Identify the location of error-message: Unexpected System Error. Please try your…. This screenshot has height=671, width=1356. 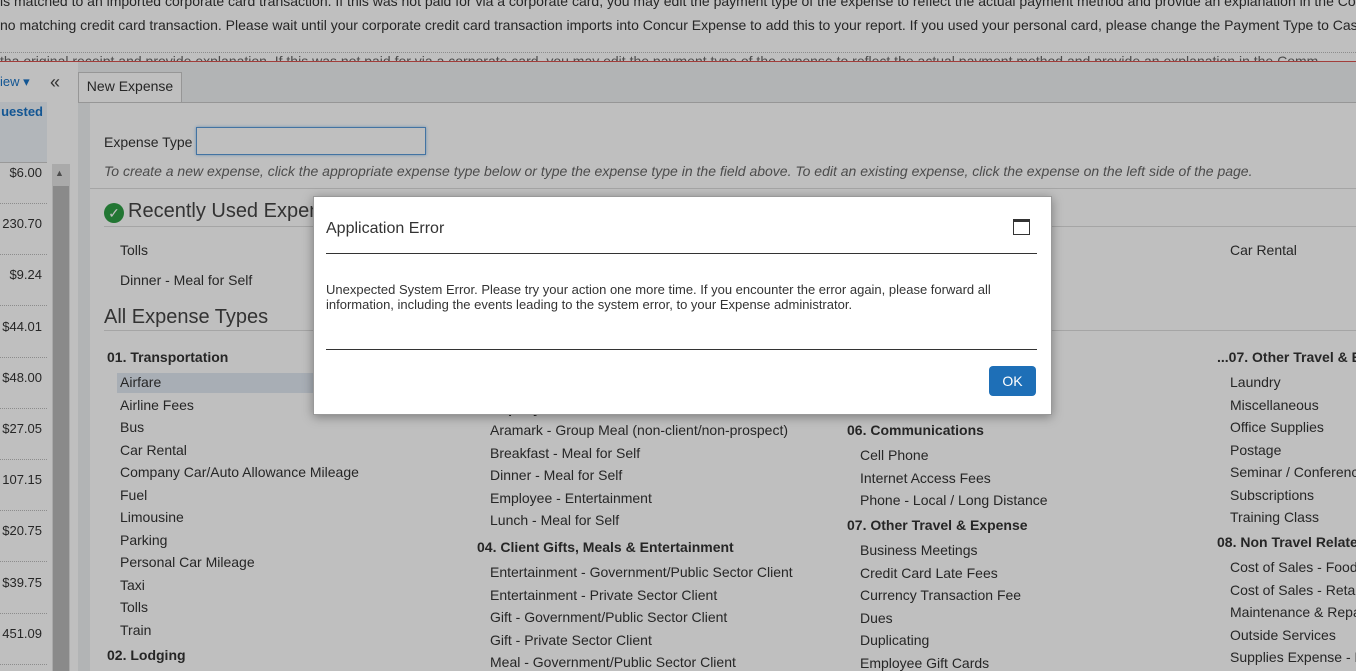
(658, 297).